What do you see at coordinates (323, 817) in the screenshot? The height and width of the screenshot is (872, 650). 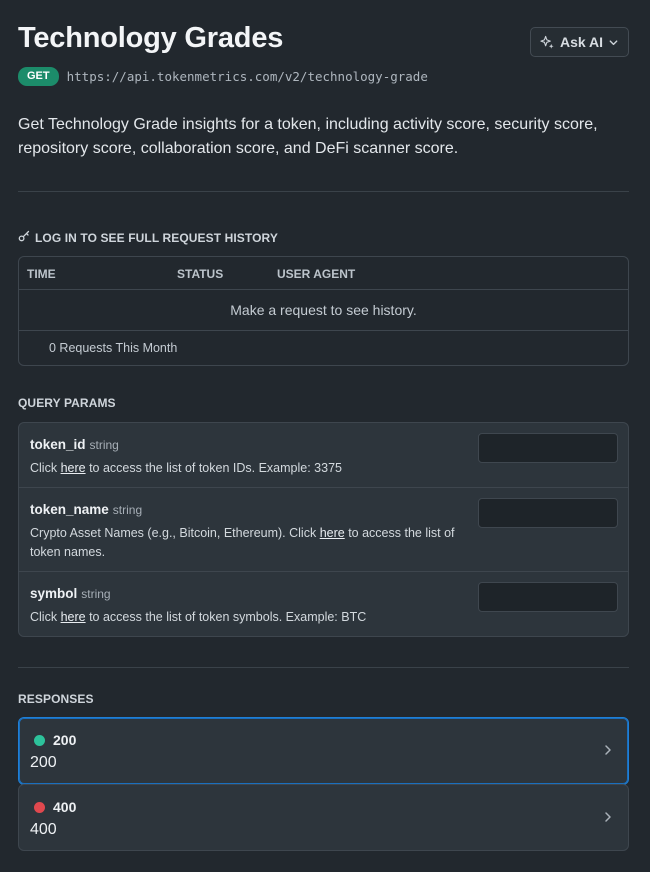 I see `response-400: 400 400` at bounding box center [323, 817].